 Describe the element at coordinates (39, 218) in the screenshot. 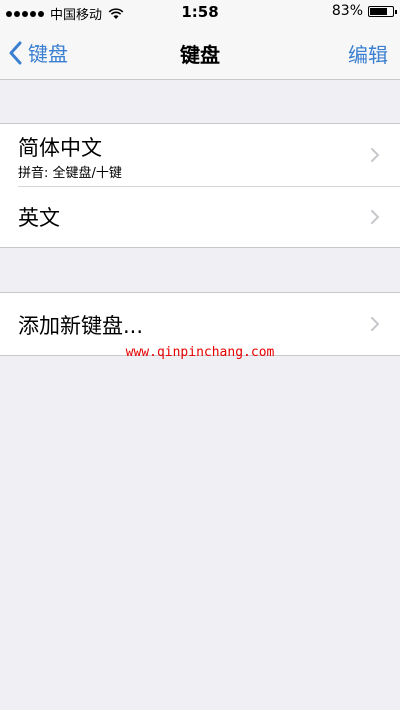

I see `keyboard-item-title: 英文` at that location.